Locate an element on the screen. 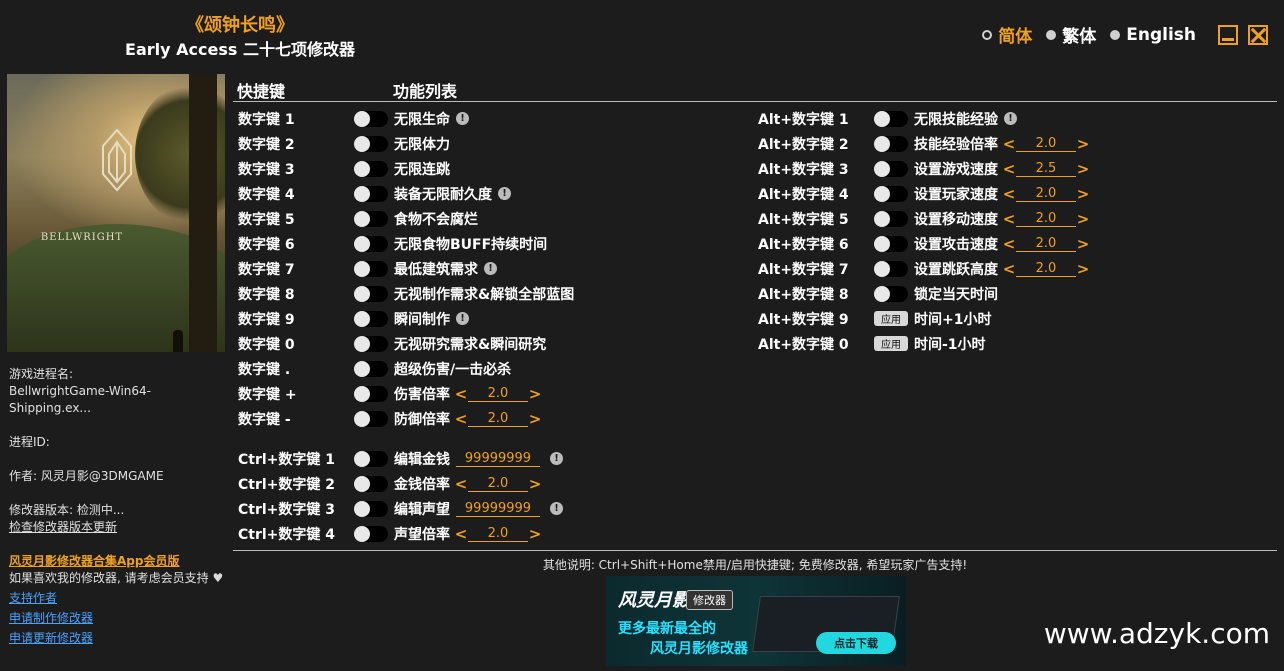  feature-label: 超级伤害/一击必杀 is located at coordinates (453, 369).